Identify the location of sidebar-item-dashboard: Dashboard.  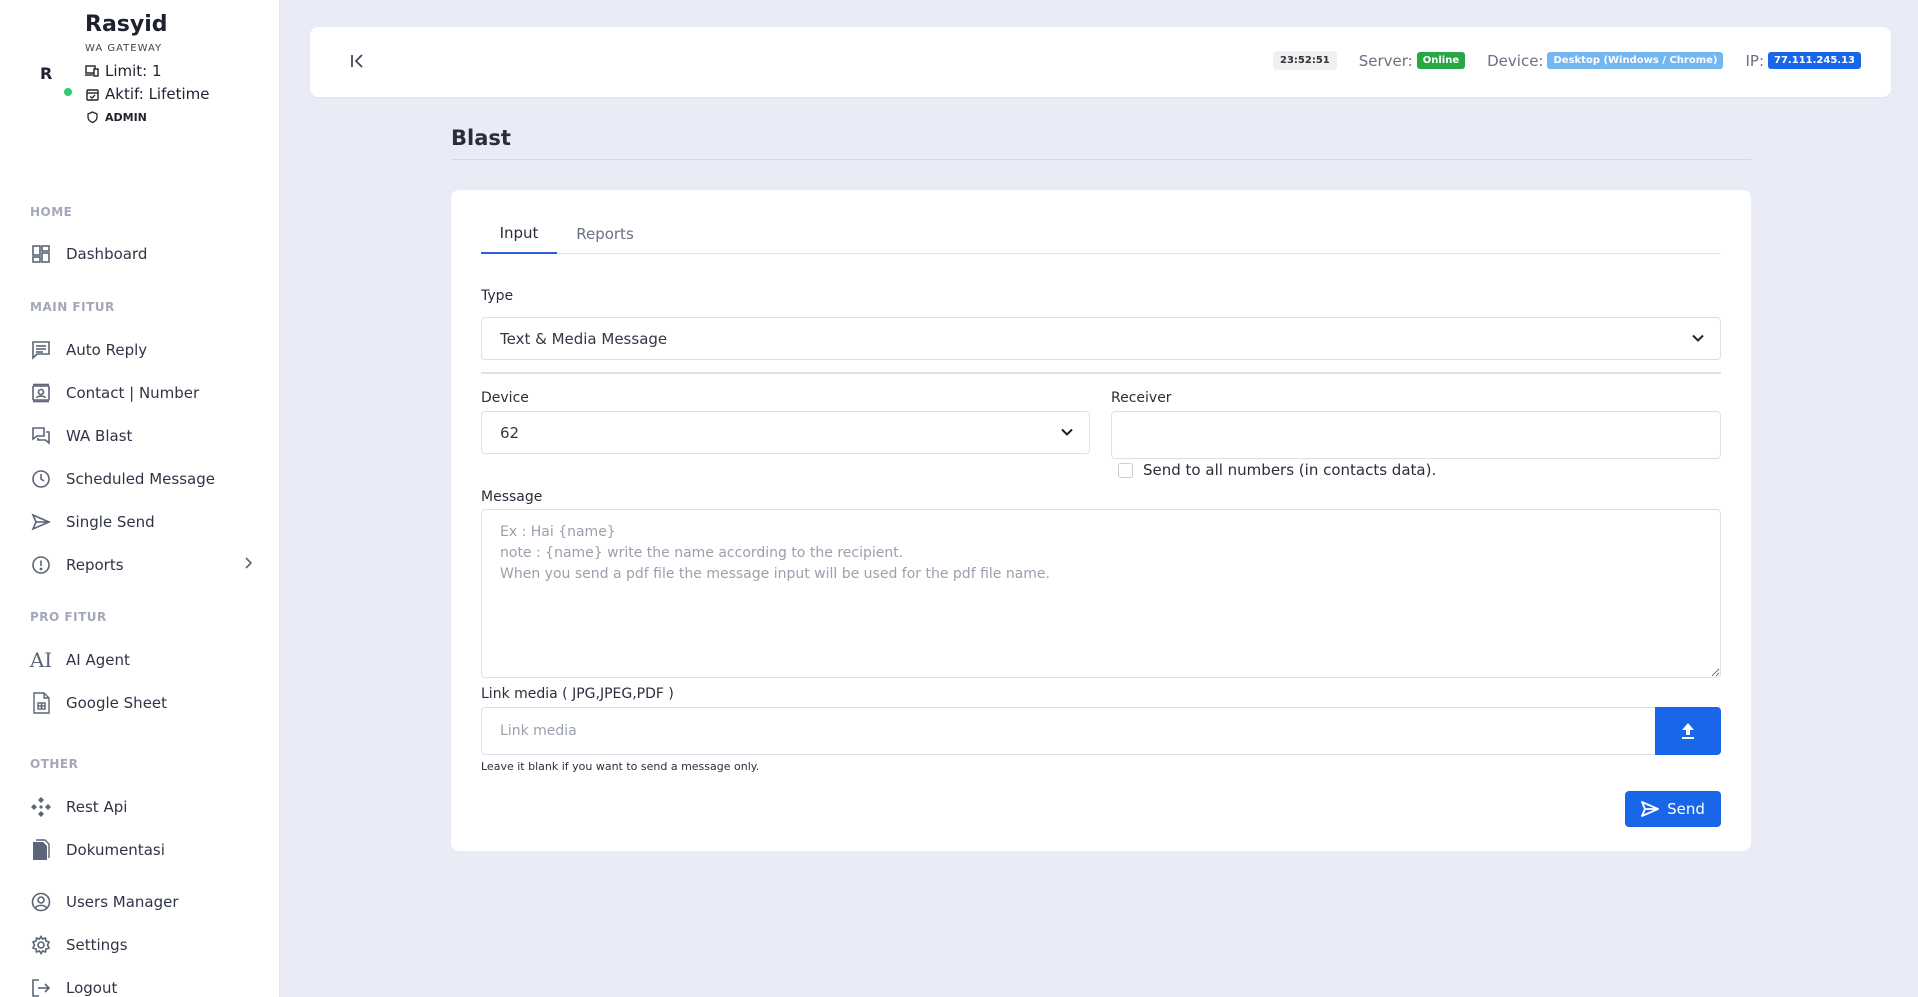
(141, 254).